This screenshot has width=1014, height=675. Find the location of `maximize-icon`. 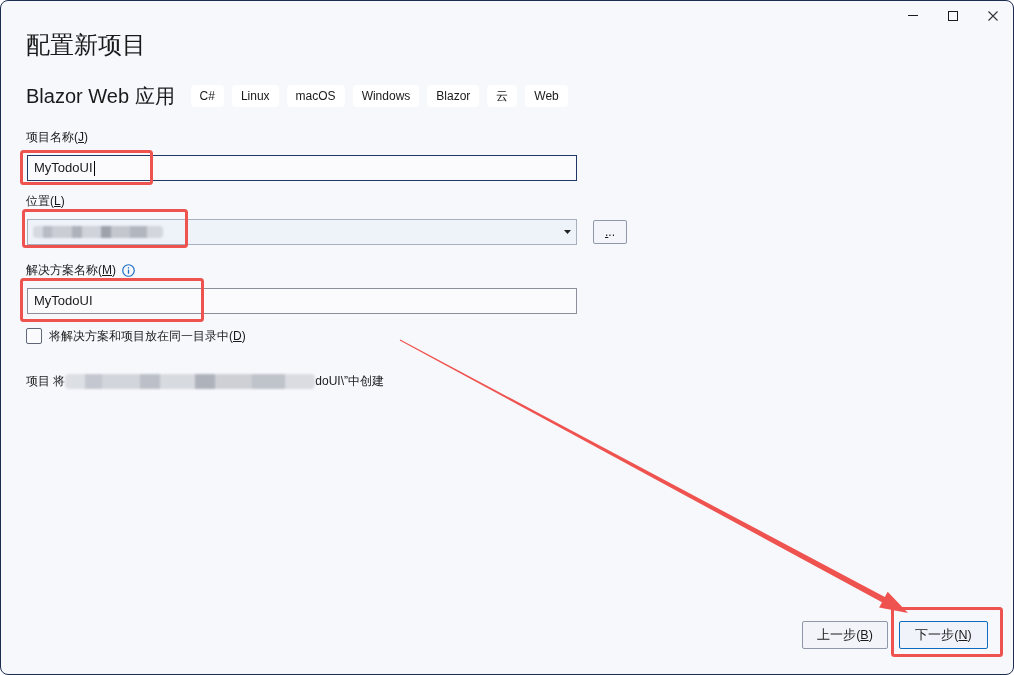

maximize-icon is located at coordinates (953, 15).